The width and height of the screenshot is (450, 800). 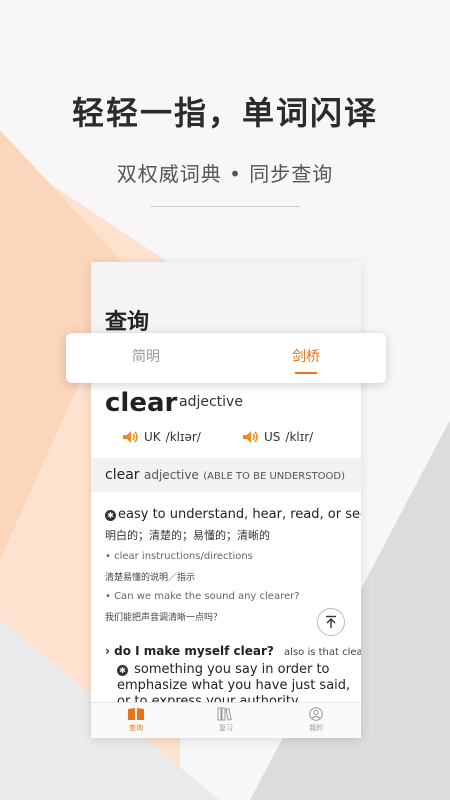 I want to click on books-icon, so click(x=224, y=714).